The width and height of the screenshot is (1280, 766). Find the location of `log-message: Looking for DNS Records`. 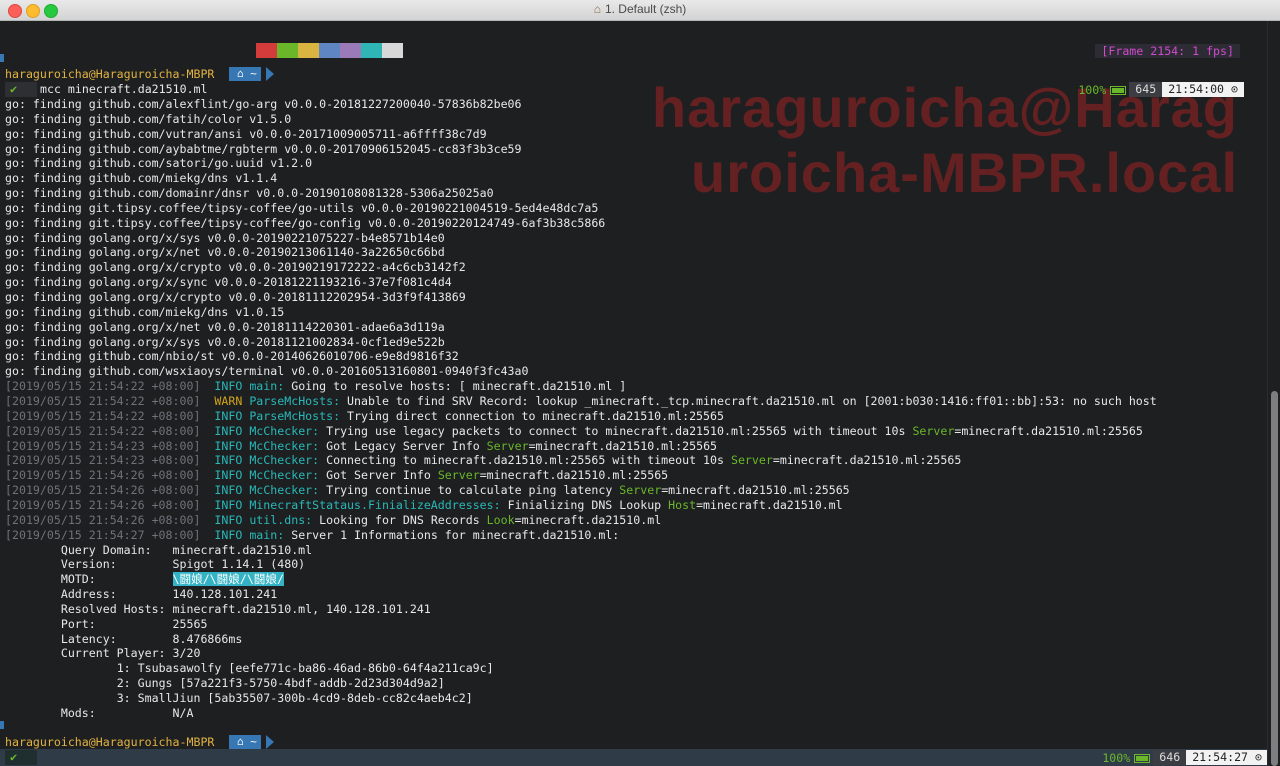

log-message: Looking for DNS Records is located at coordinates (399, 520).